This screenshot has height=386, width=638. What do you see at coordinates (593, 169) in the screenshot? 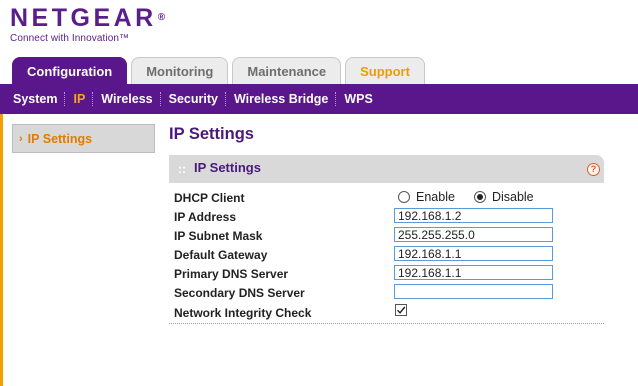
I see `help-icon: ?` at bounding box center [593, 169].